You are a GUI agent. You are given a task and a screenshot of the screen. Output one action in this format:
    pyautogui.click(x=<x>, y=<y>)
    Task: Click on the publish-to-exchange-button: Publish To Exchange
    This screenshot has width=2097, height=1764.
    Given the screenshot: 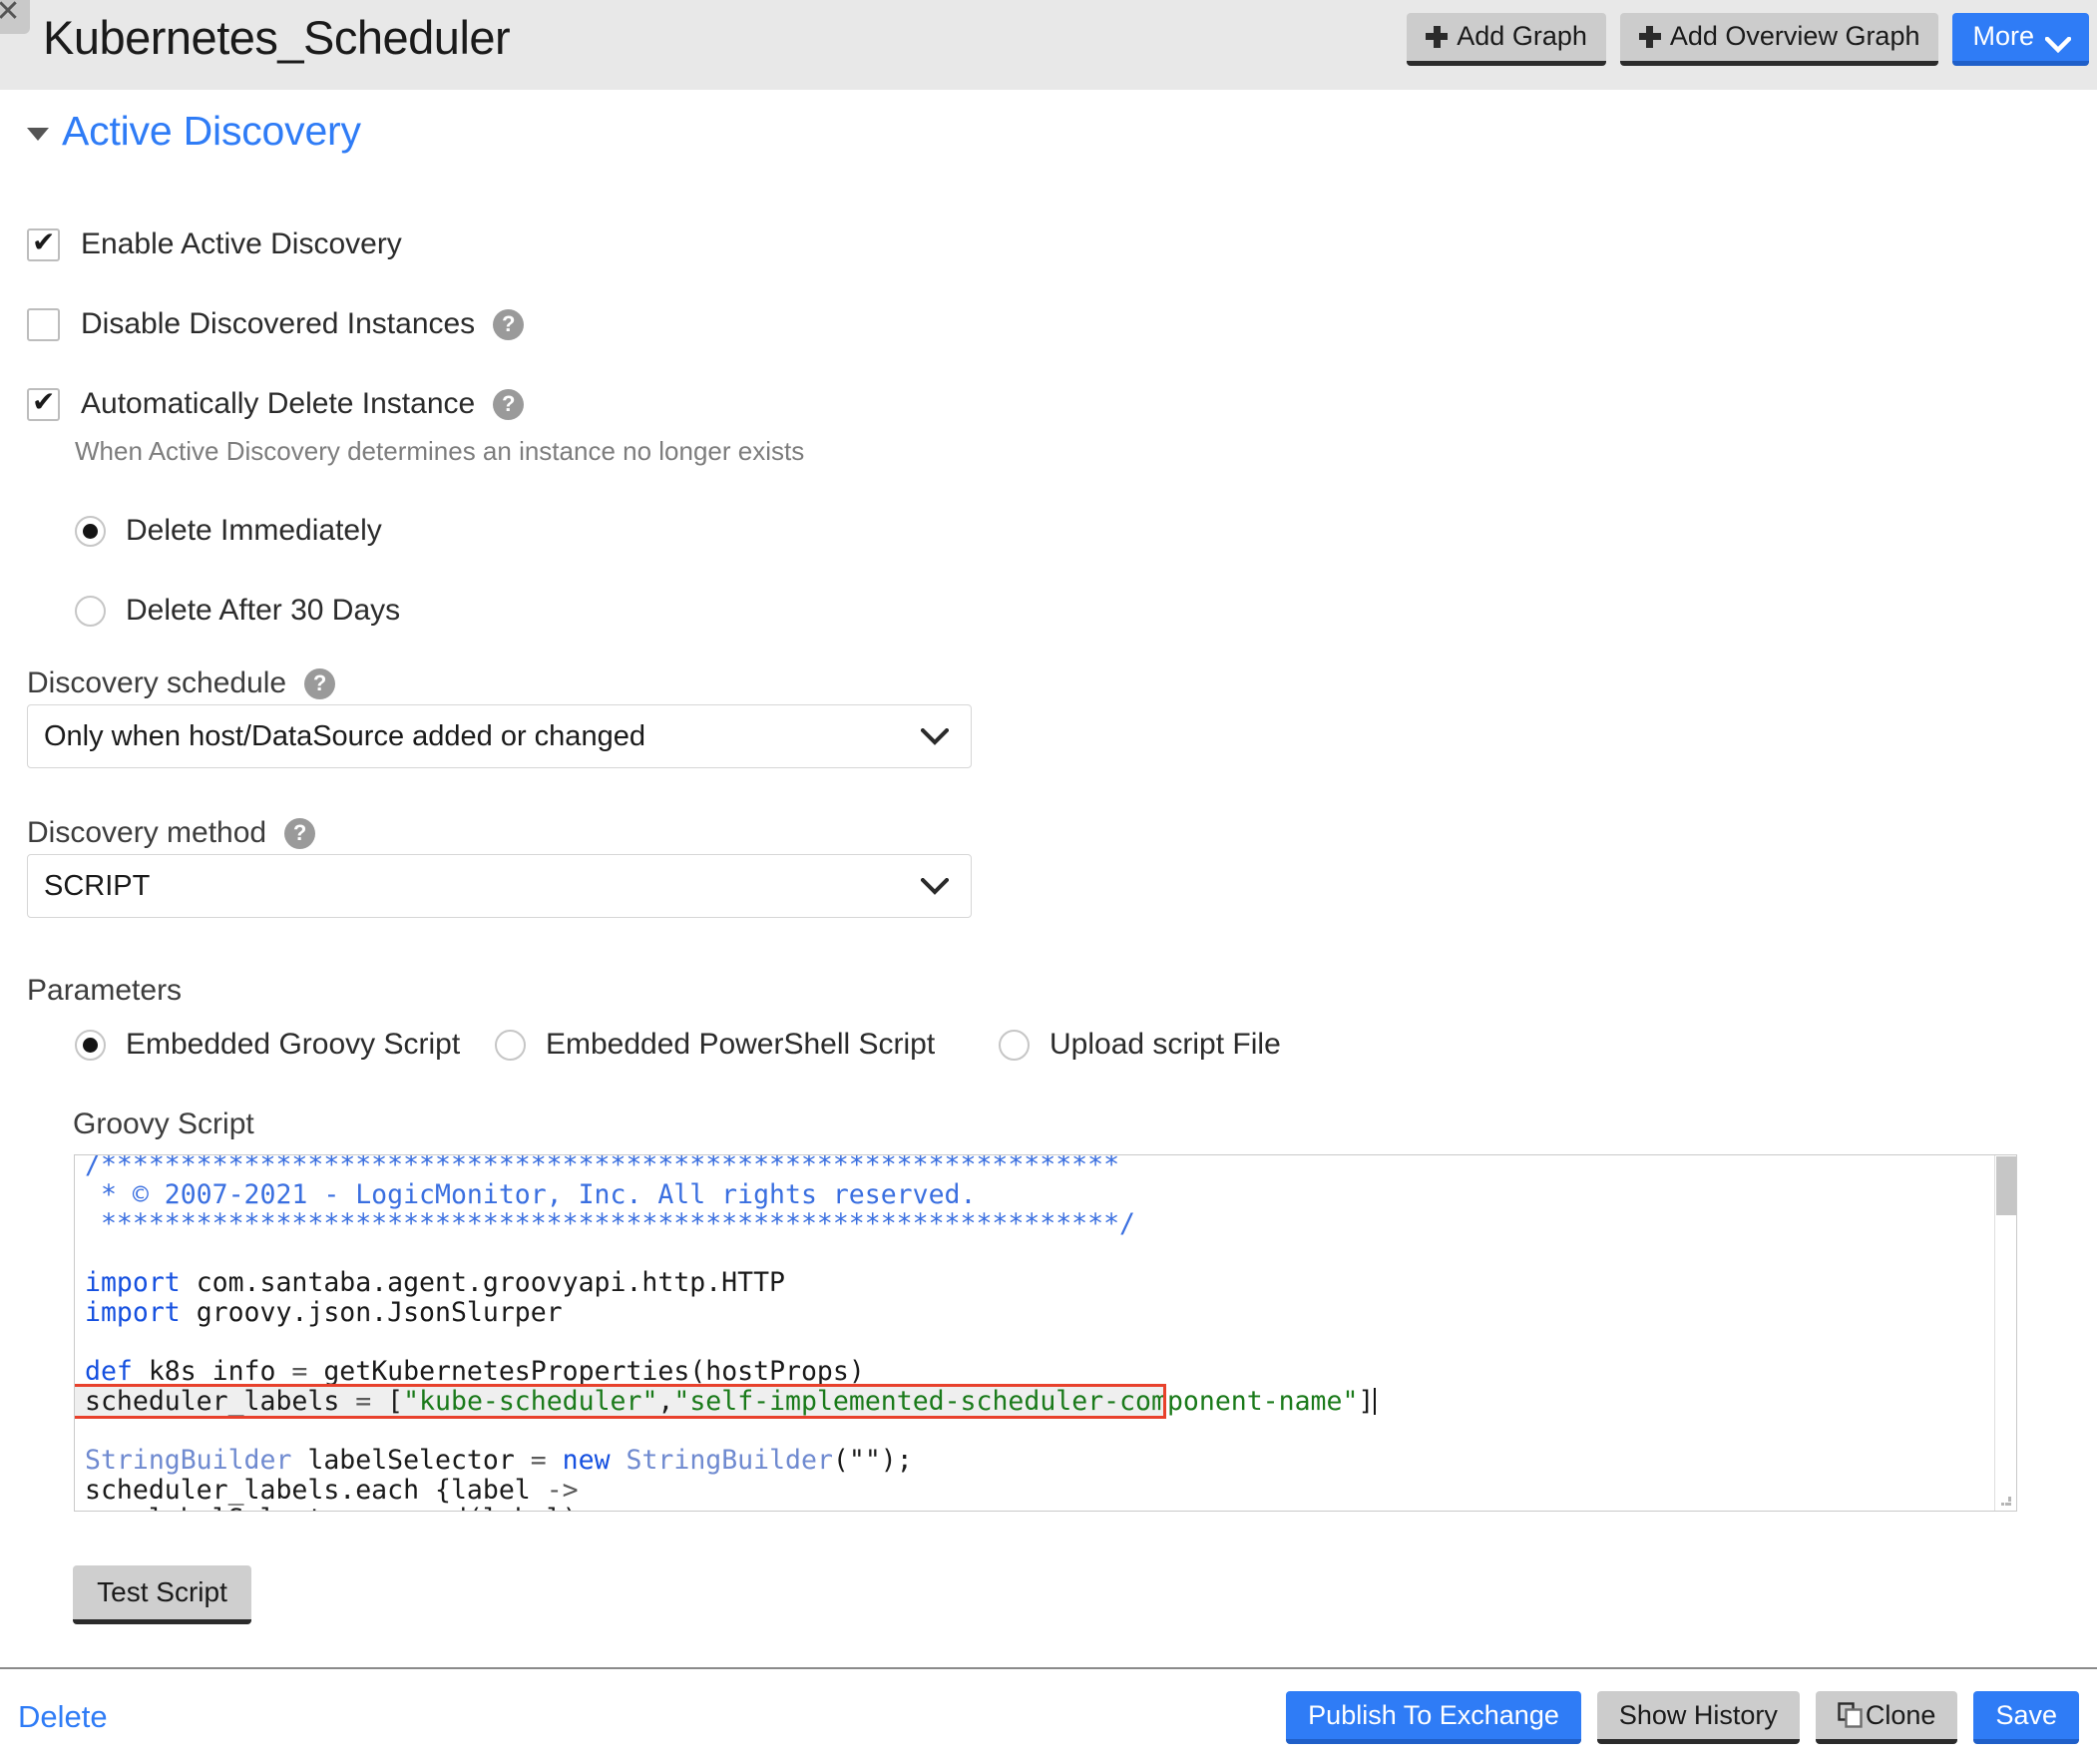 What is the action you would take?
    pyautogui.click(x=1433, y=1717)
    